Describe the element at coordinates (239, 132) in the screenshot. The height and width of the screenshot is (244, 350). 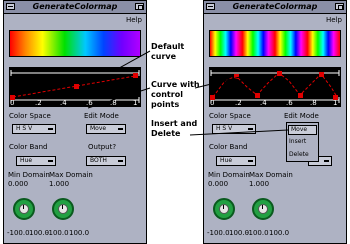
I see `leader-line-insert` at that location.